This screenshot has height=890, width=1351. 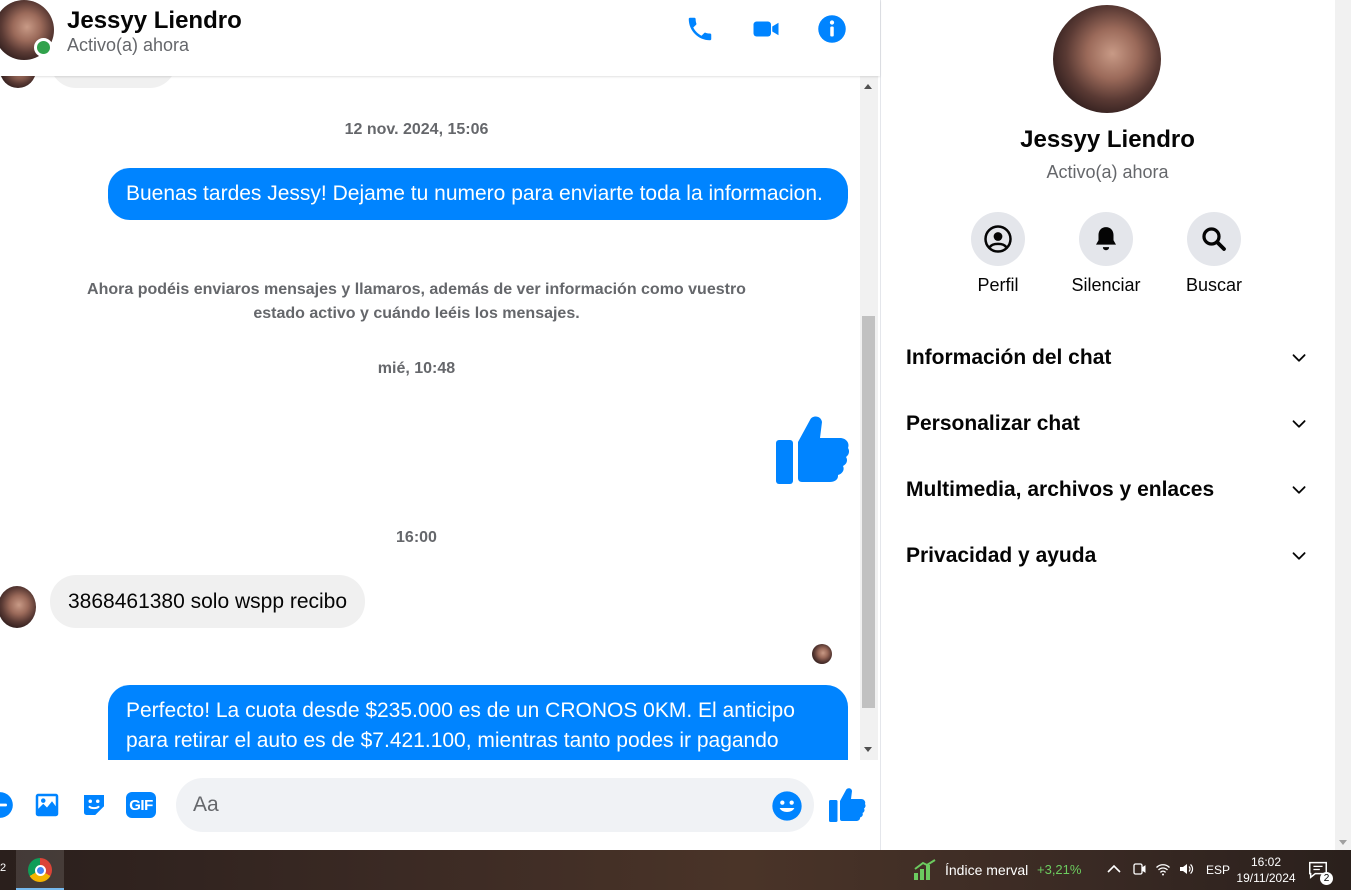 I want to click on profile-button-label: Perfil, so click(x=998, y=285).